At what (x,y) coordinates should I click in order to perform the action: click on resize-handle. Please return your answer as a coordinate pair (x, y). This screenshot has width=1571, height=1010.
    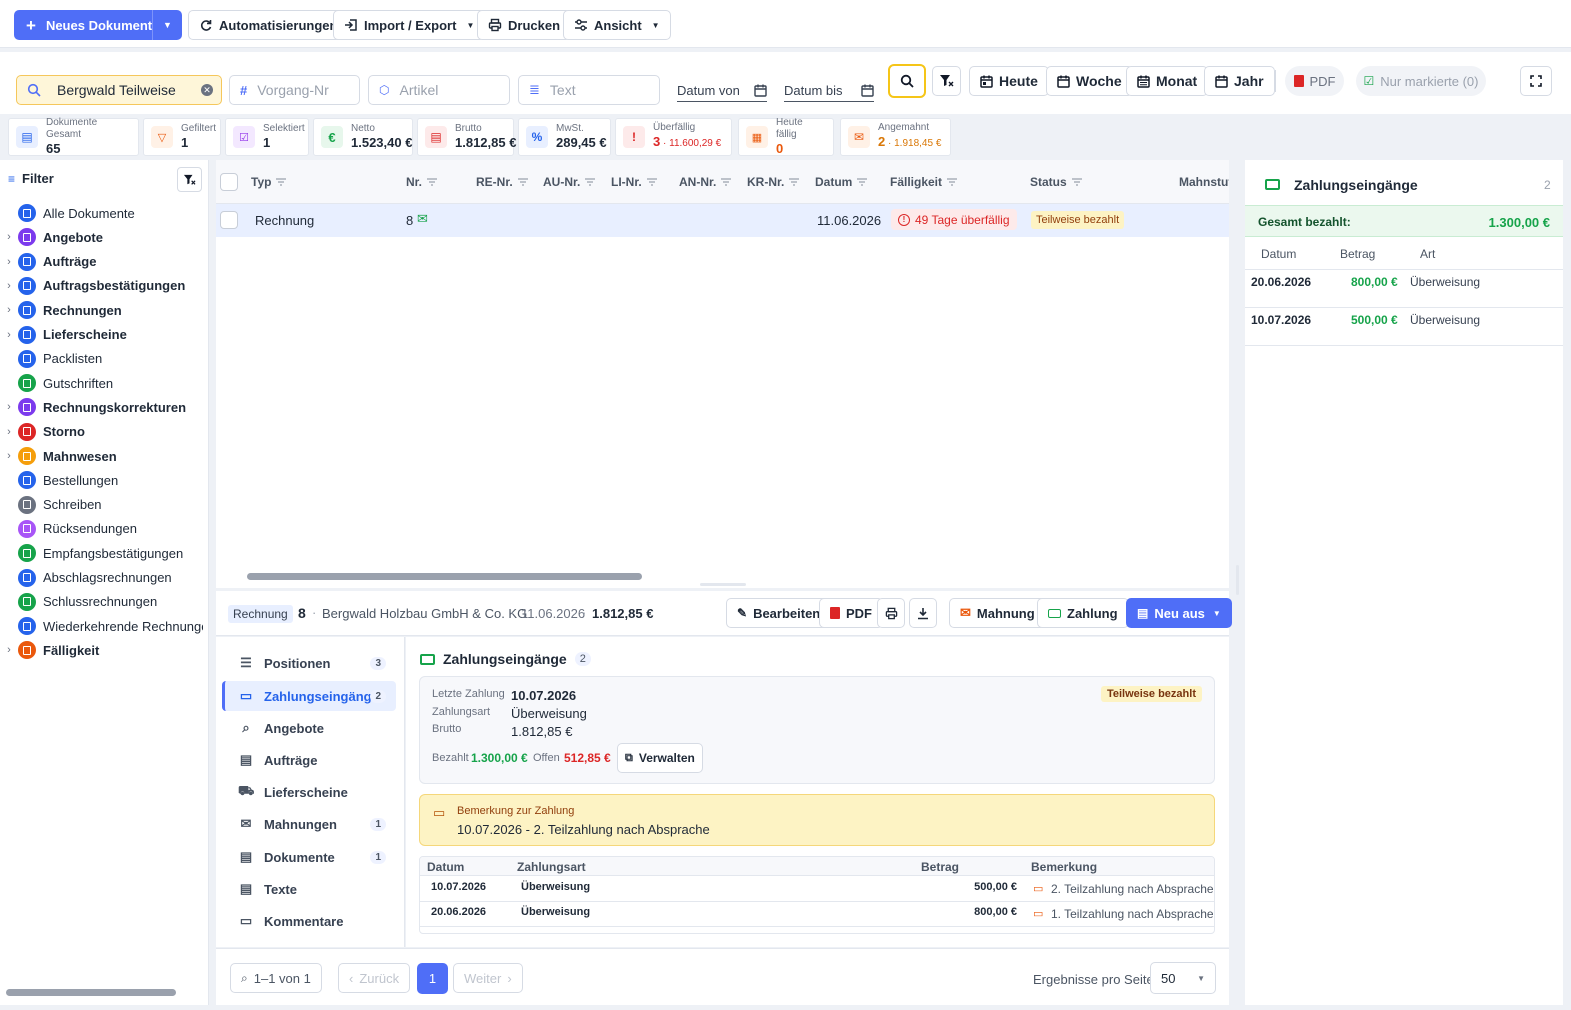
    Looking at the image, I should click on (723, 584).